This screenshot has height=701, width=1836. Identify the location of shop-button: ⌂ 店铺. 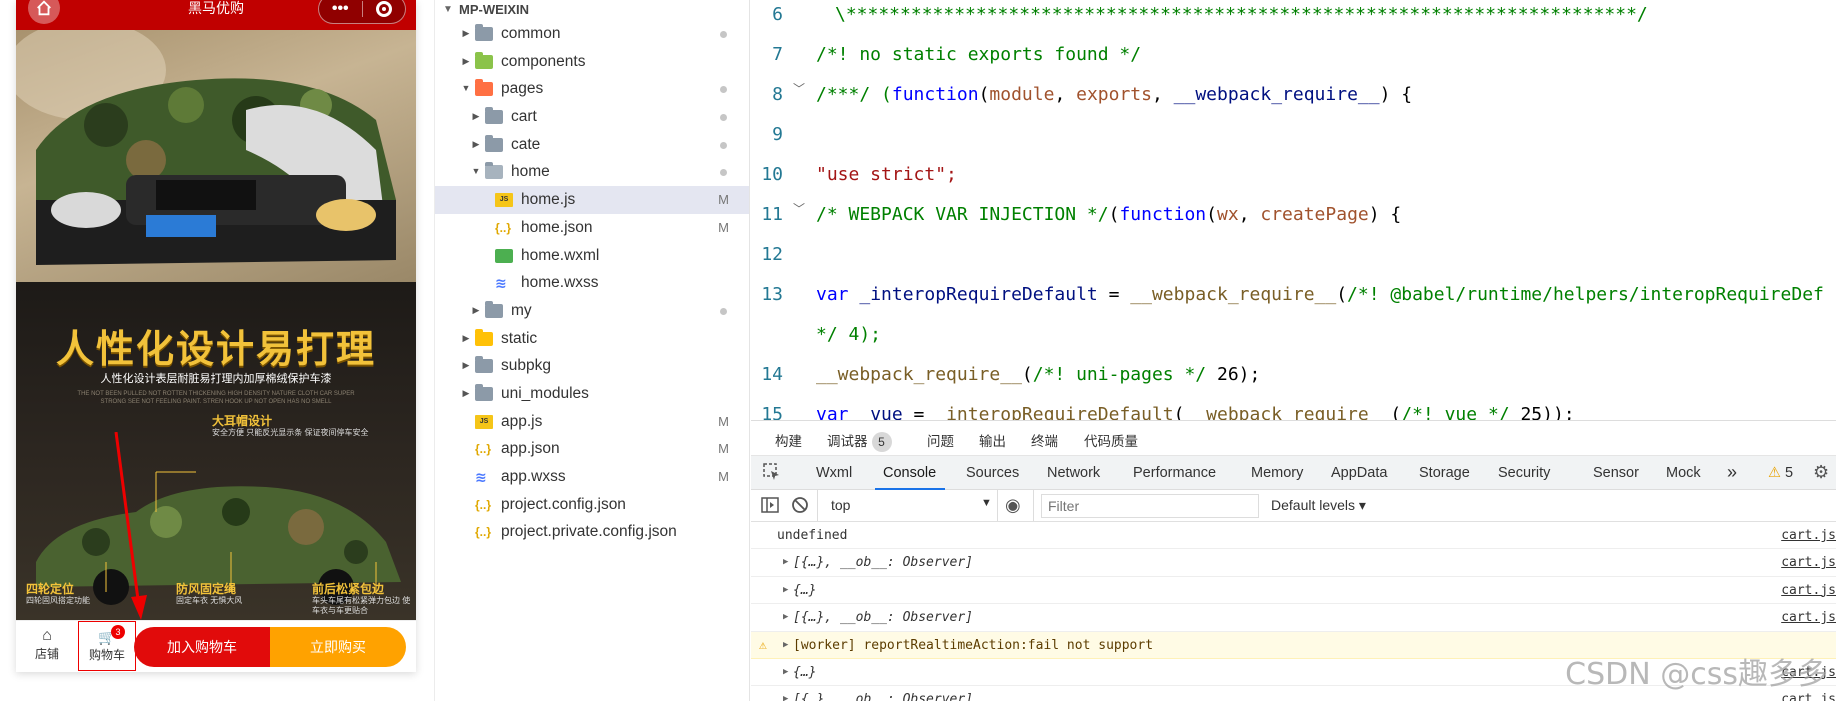
(47, 644).